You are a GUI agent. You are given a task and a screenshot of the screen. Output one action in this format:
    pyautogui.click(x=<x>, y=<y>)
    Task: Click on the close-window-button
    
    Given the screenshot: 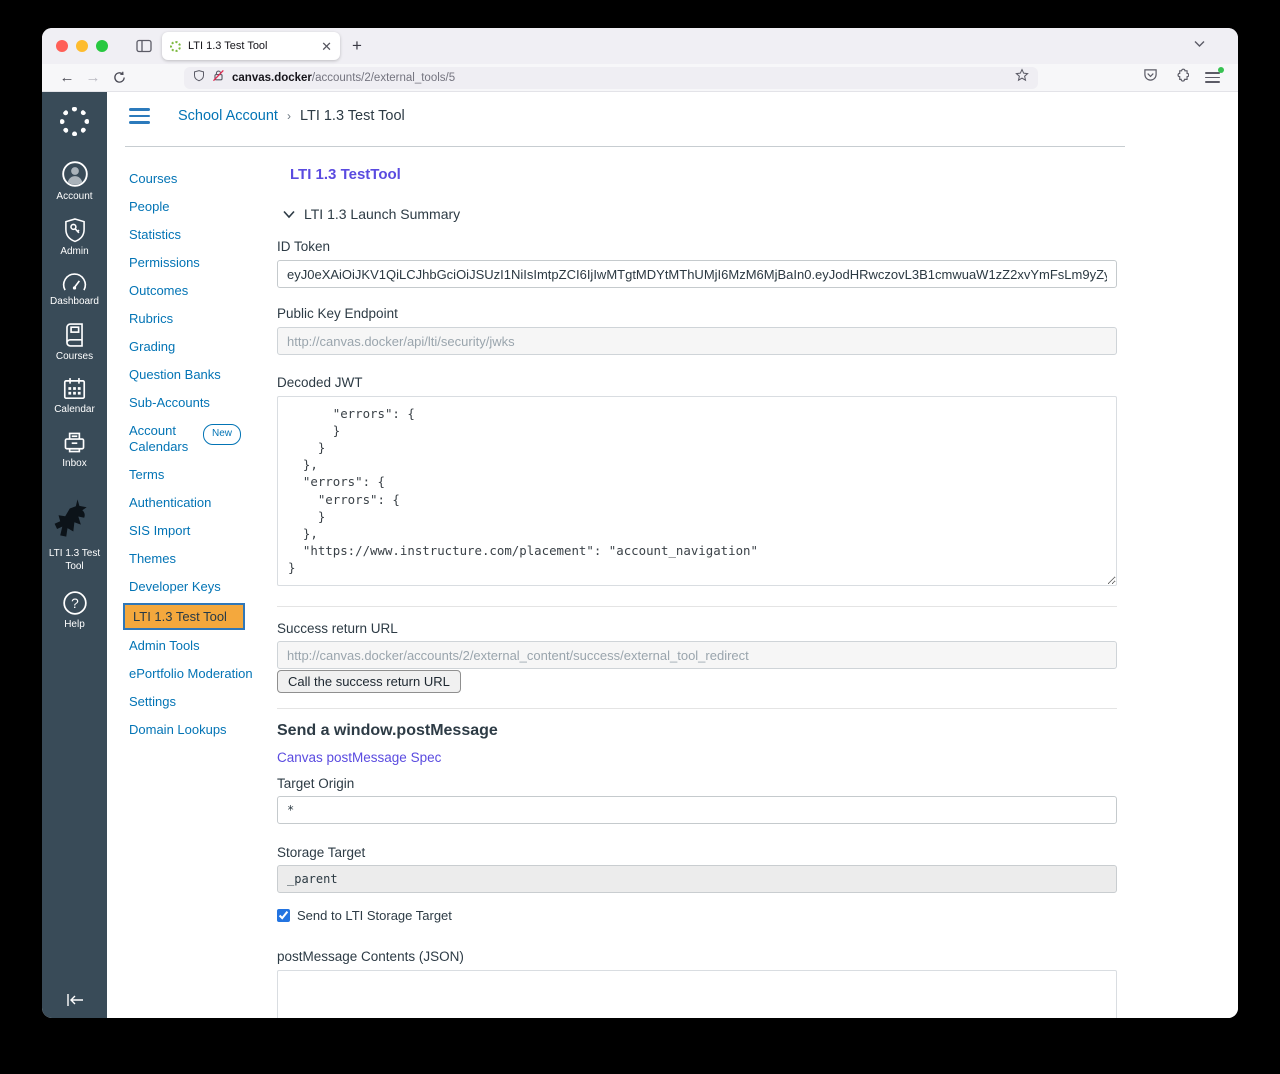 What is the action you would take?
    pyautogui.click(x=62, y=46)
    